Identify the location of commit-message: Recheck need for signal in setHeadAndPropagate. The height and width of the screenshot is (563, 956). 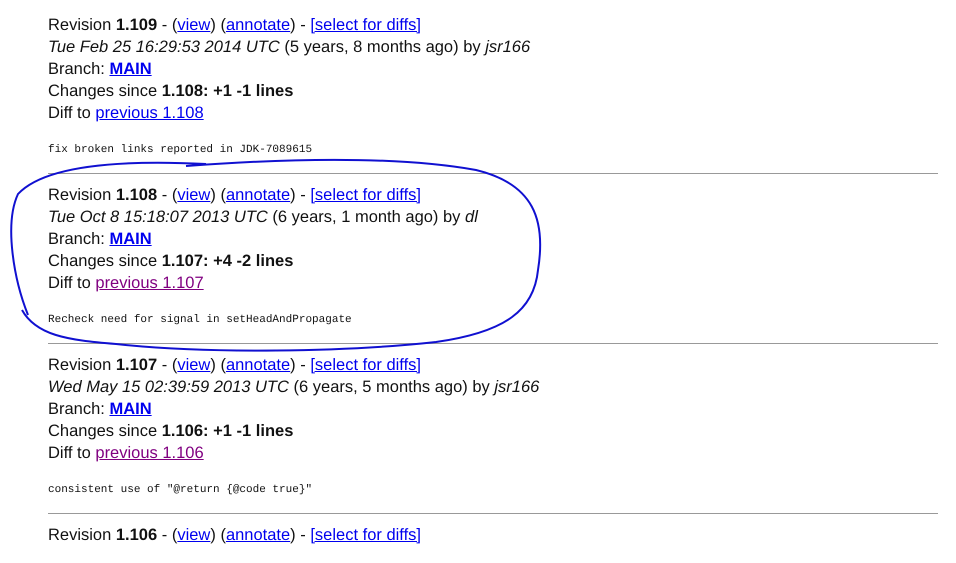
(200, 320).